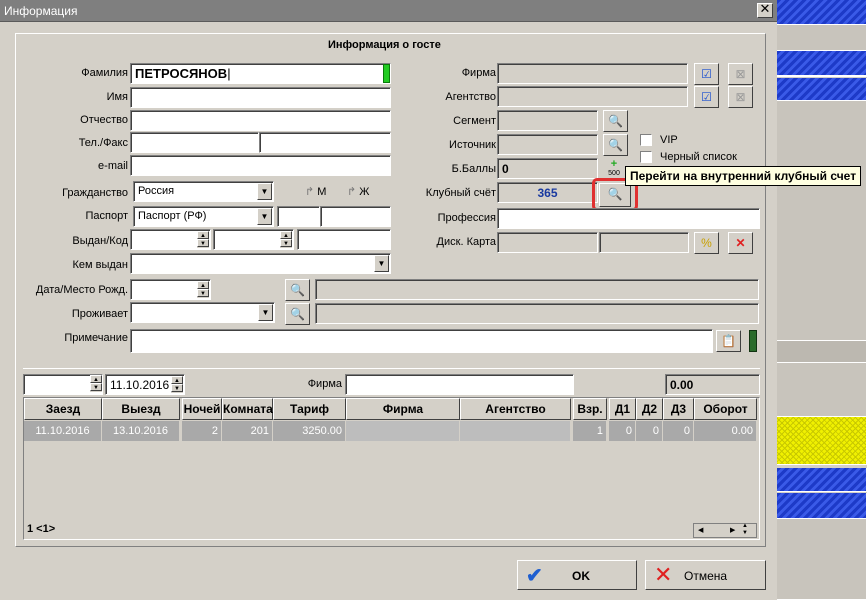 The image size is (867, 600). I want to click on issued-code-input: ▲ ▼, so click(253, 239).